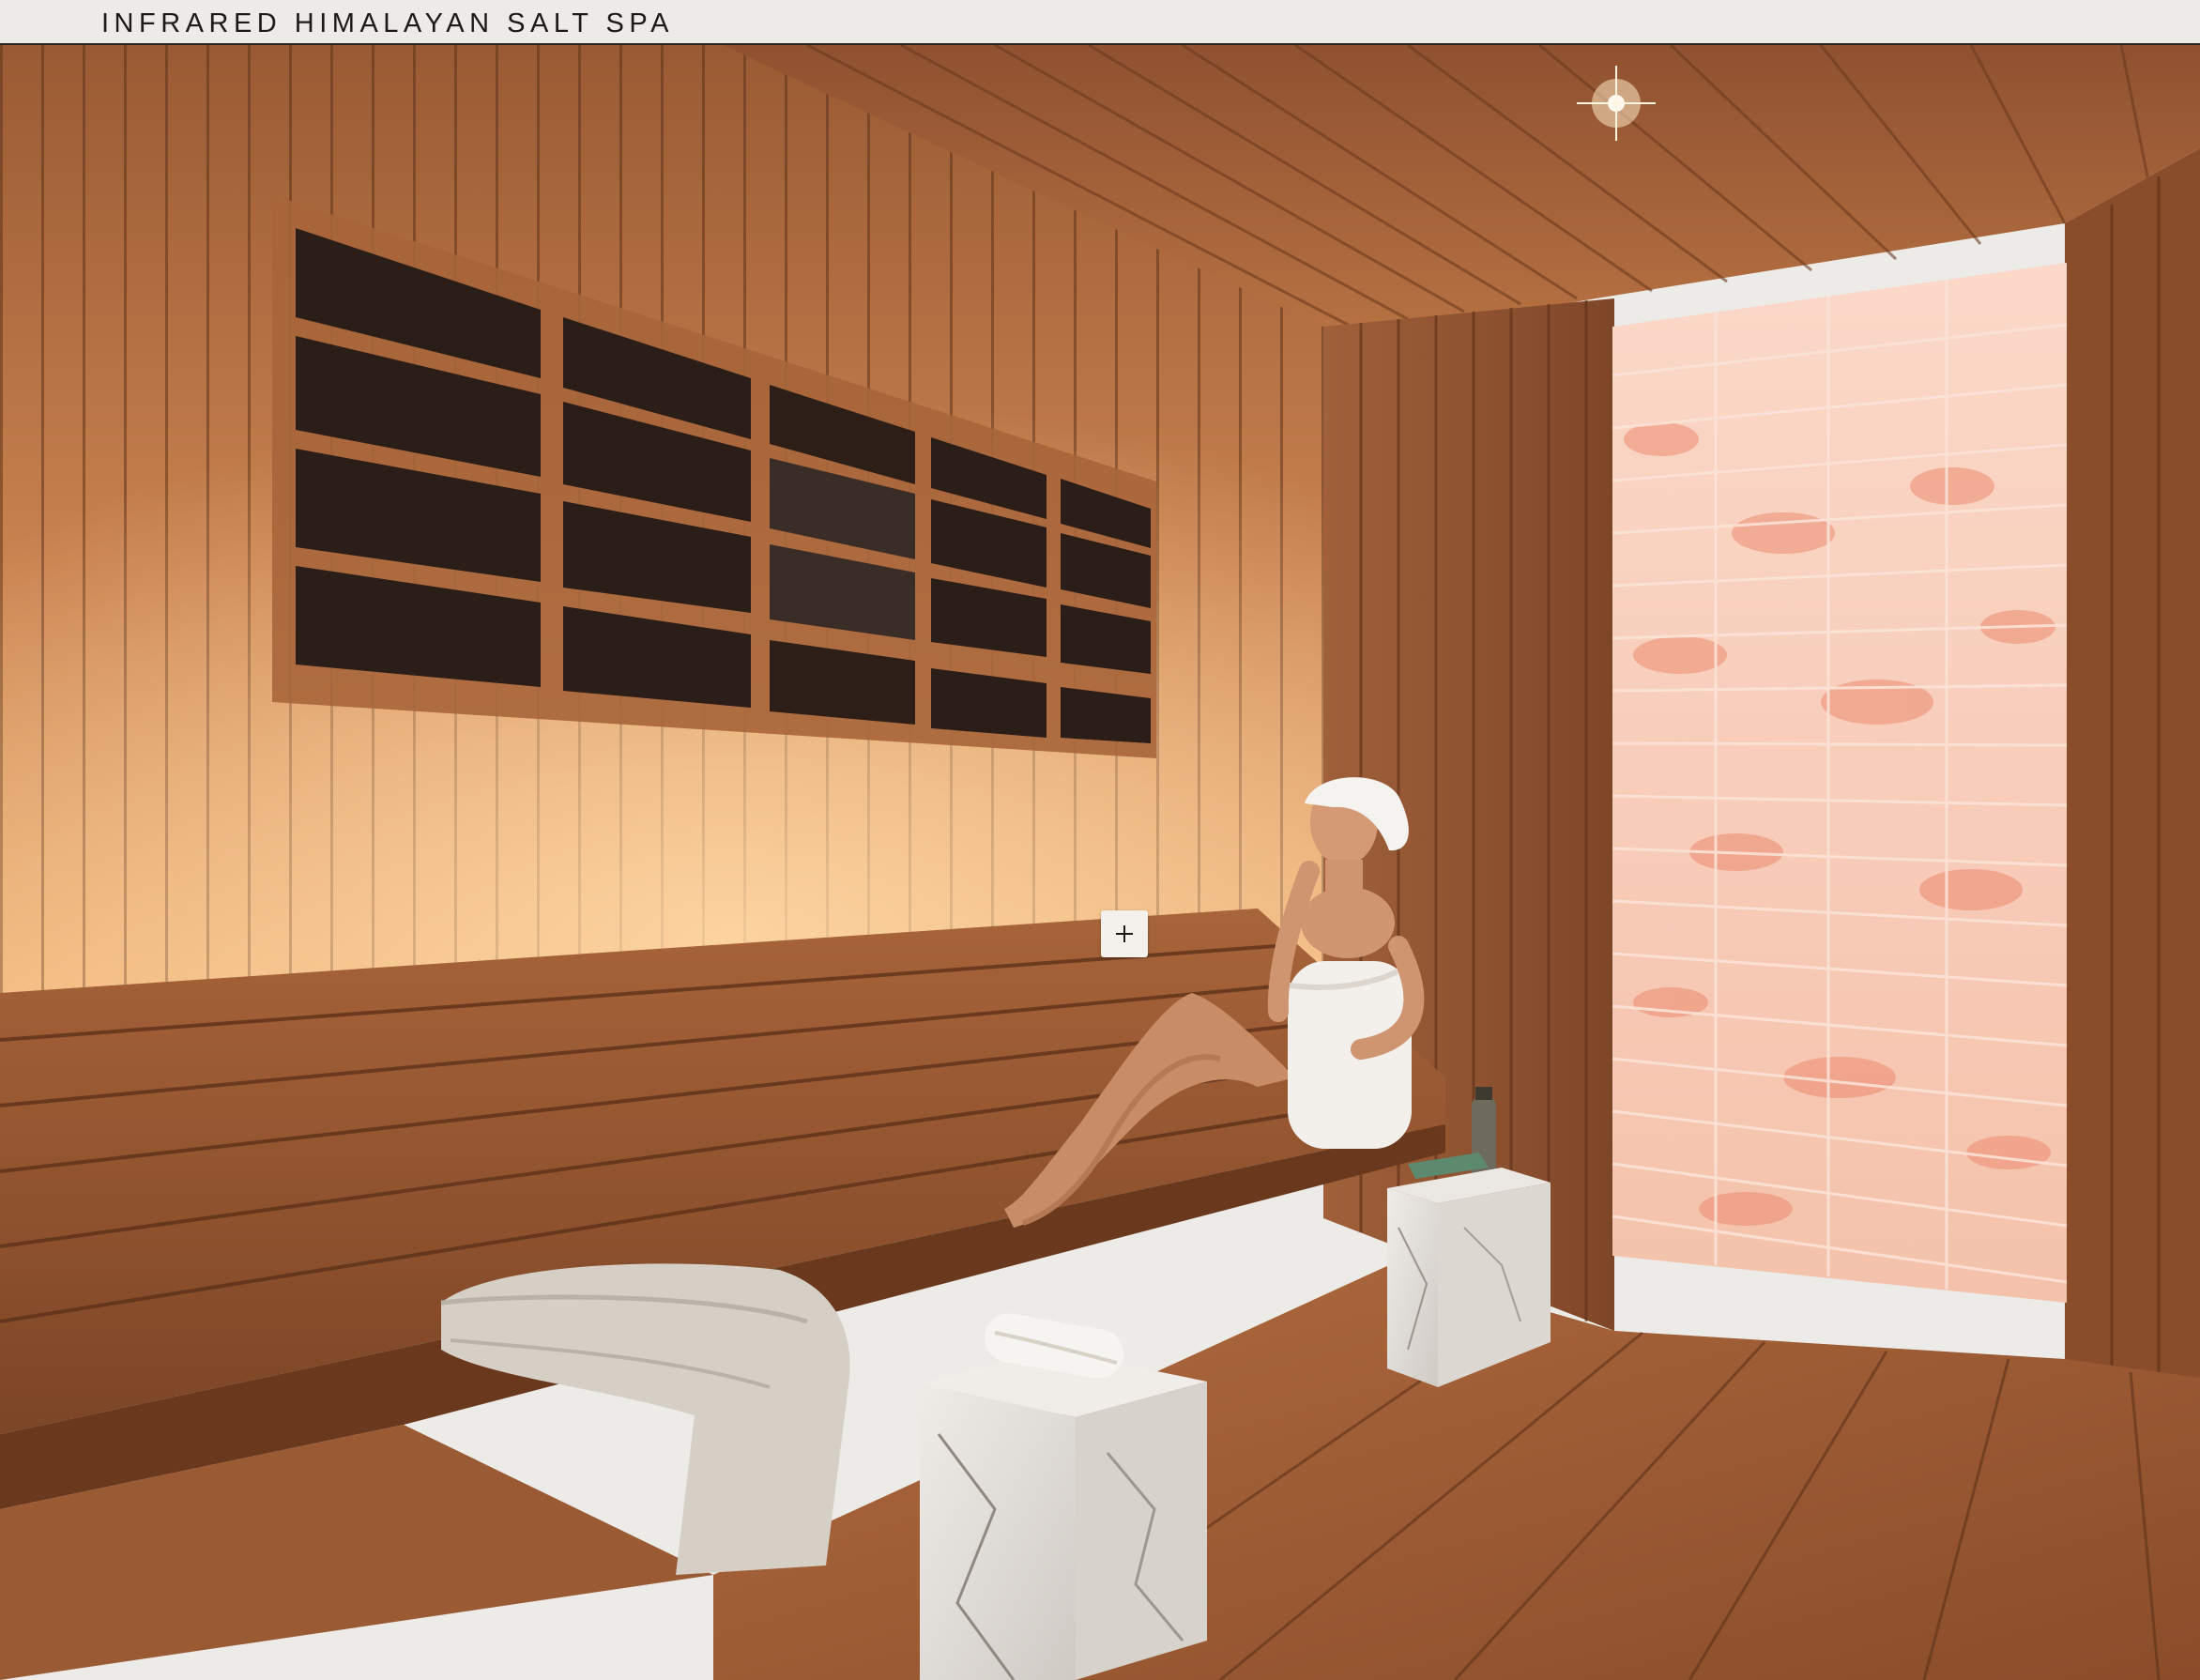  What do you see at coordinates (387, 23) in the screenshot?
I see `page-title: INFRARED HIMALAYAN SALT SPA` at bounding box center [387, 23].